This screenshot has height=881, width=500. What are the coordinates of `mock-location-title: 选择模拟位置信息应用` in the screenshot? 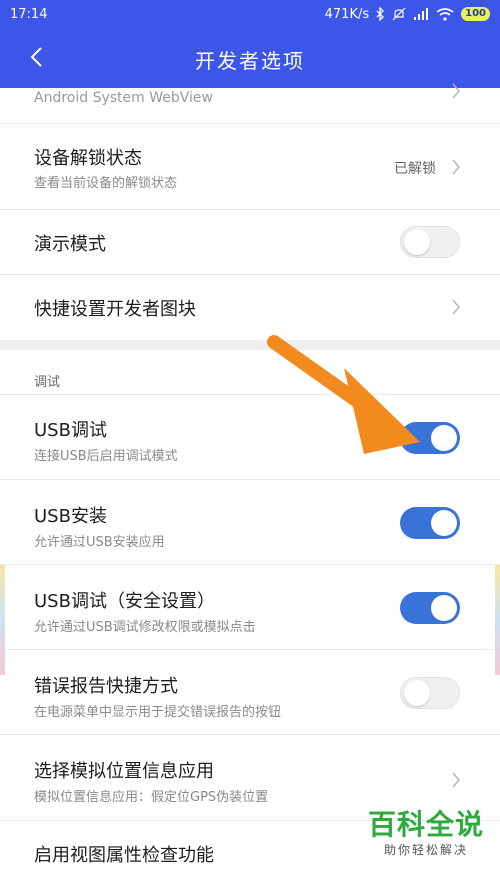 It's located at (124, 771).